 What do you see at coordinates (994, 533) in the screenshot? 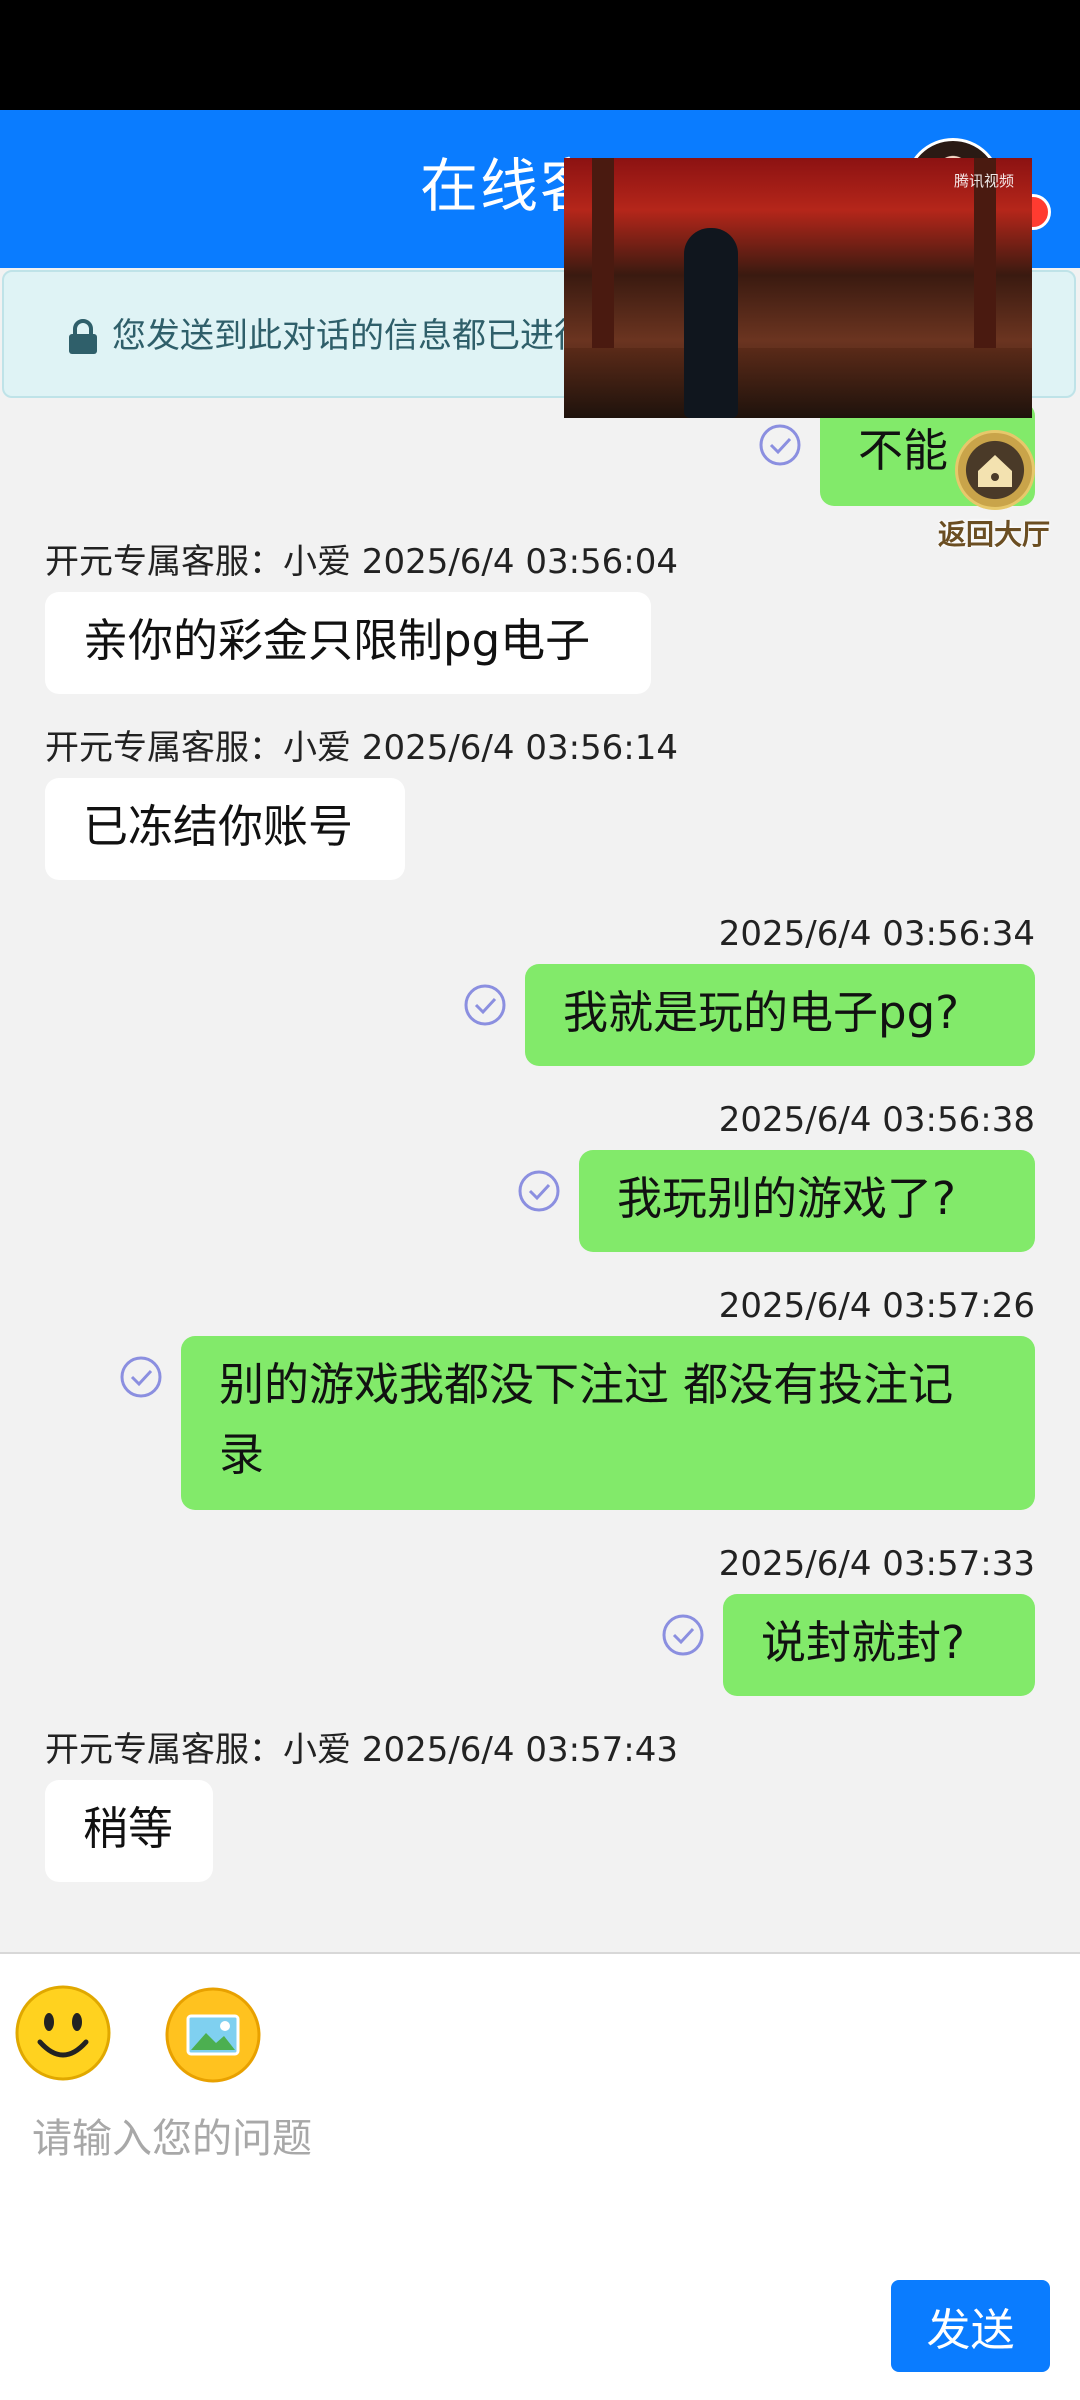
I see `return-lobby-label: 返回大厅` at bounding box center [994, 533].